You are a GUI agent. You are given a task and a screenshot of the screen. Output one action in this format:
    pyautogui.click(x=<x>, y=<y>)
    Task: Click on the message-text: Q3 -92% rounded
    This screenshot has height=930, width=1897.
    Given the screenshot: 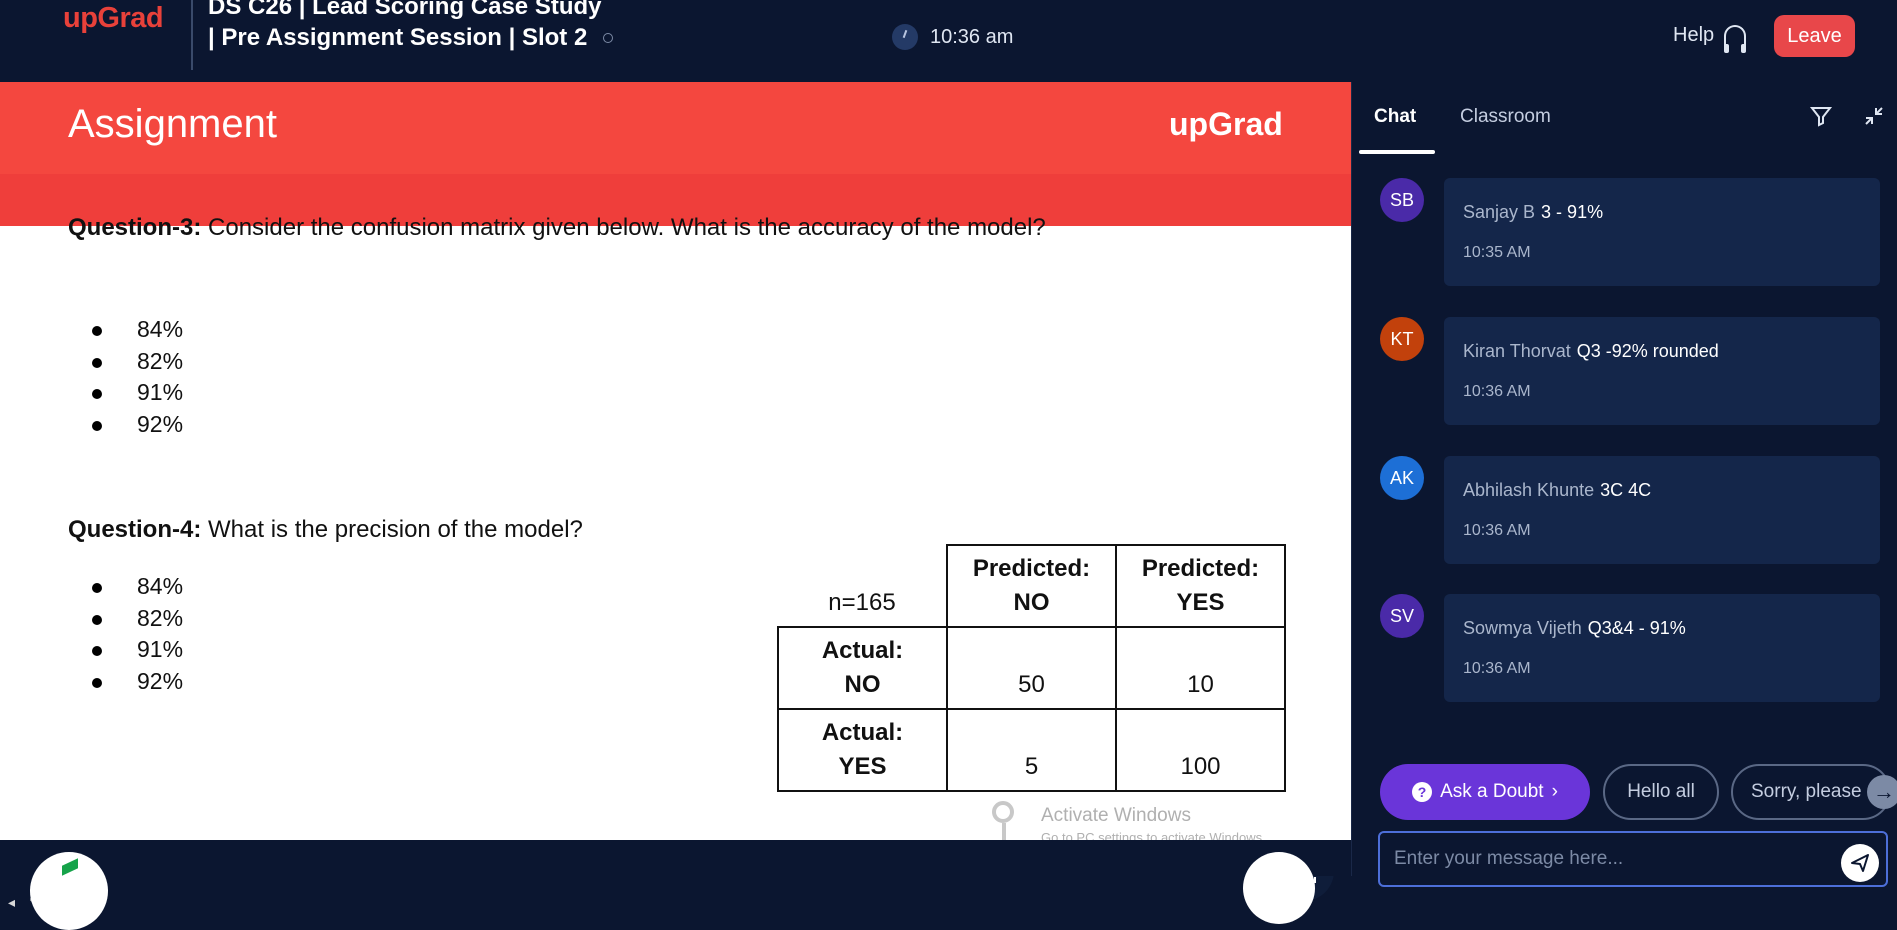 What is the action you would take?
    pyautogui.click(x=1647, y=351)
    